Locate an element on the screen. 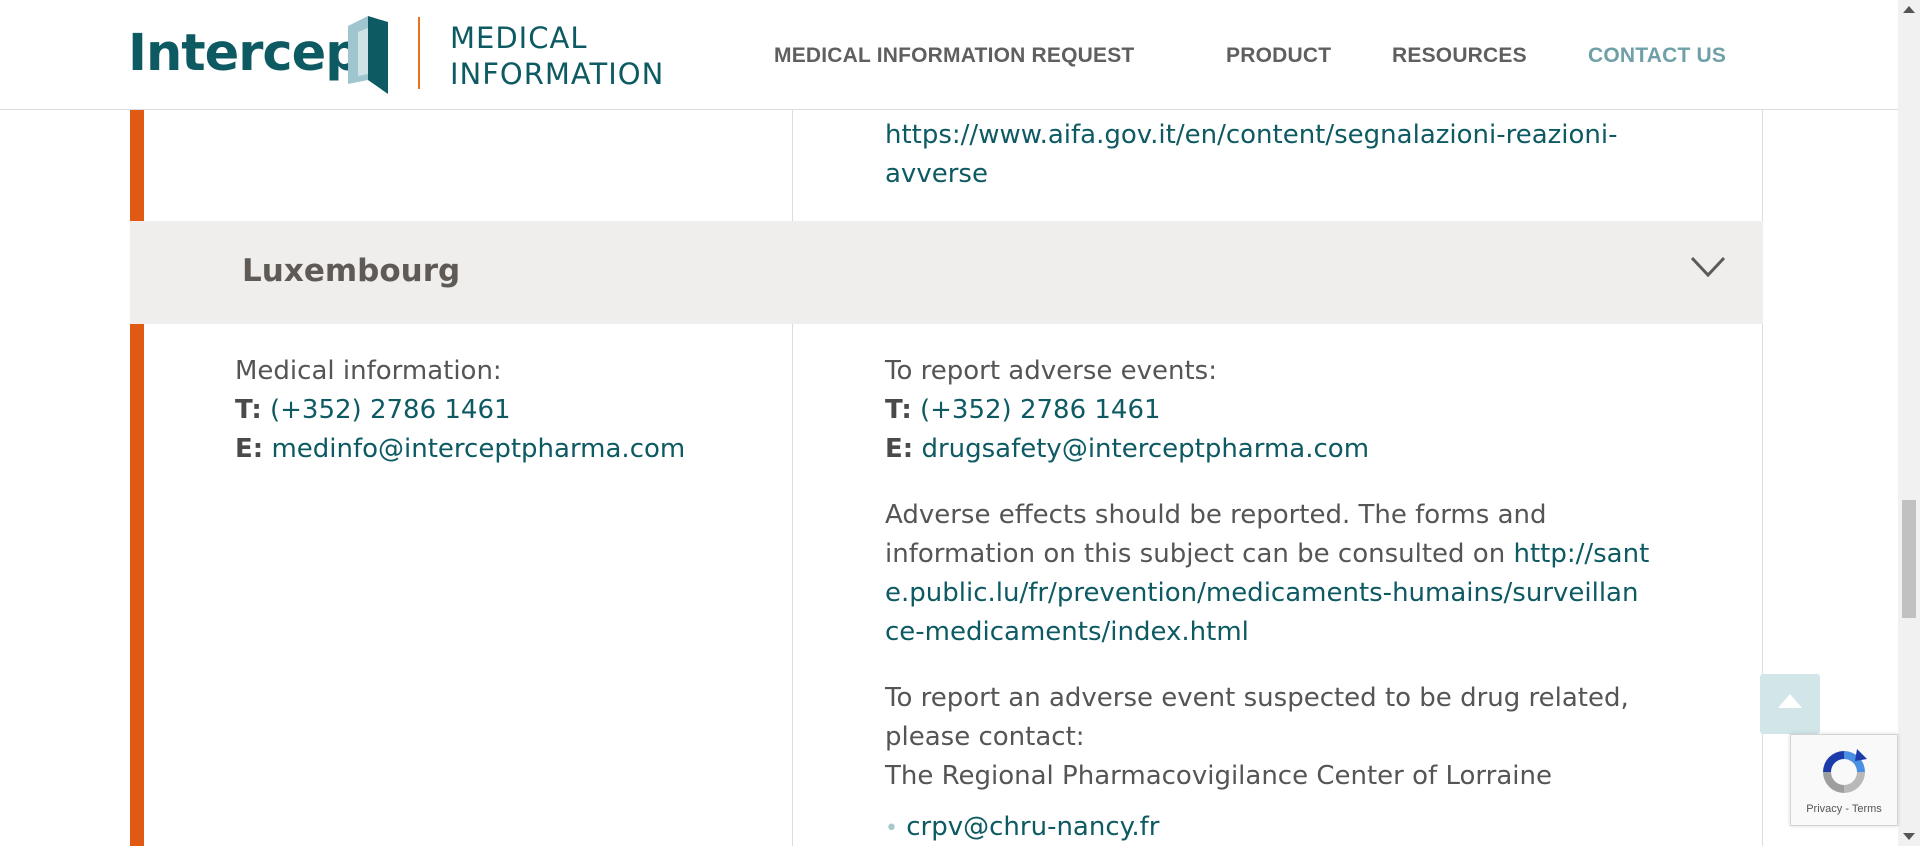  back-to-top-button is located at coordinates (1790, 704).